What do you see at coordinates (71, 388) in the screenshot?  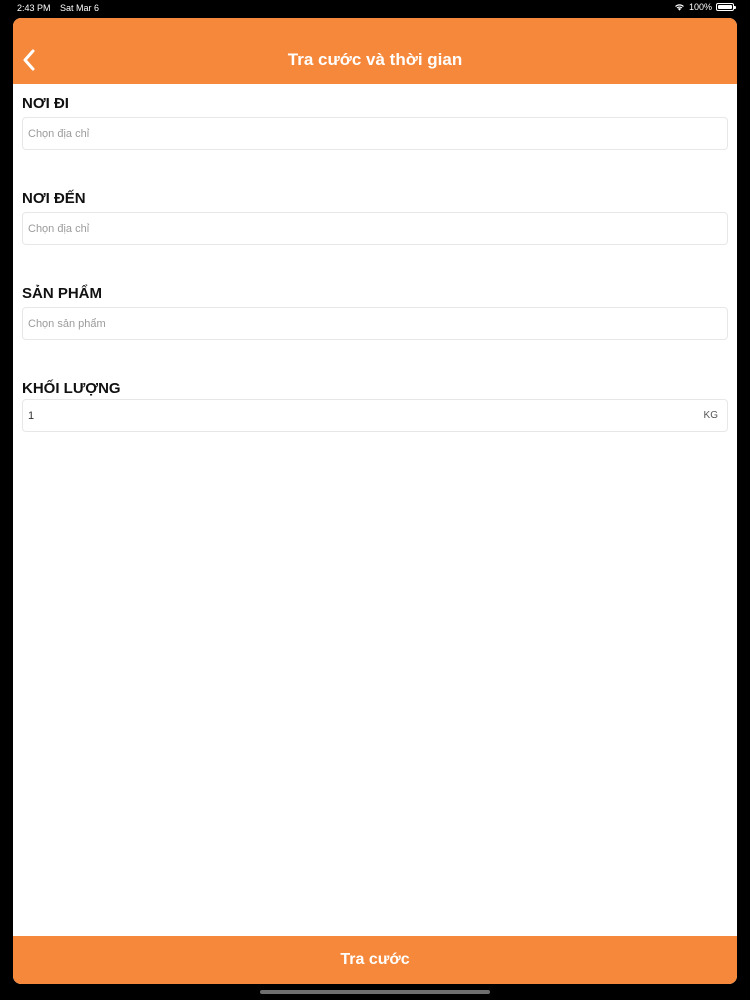 I see `weight-label: KHỐI LƯỢNG` at bounding box center [71, 388].